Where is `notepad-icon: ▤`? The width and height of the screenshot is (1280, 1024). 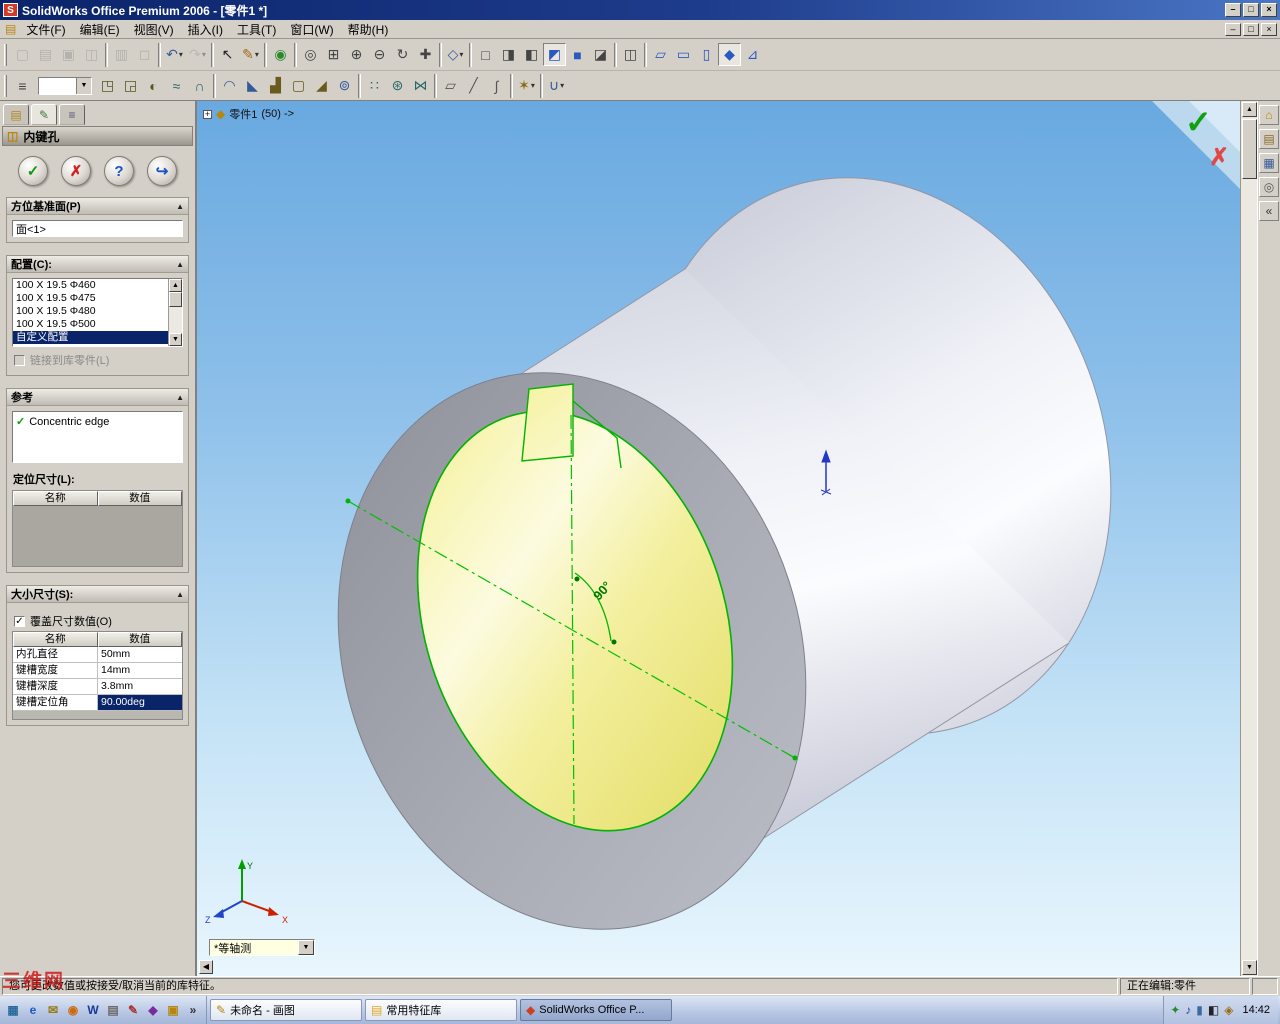 notepad-icon: ▤ is located at coordinates (113, 1010).